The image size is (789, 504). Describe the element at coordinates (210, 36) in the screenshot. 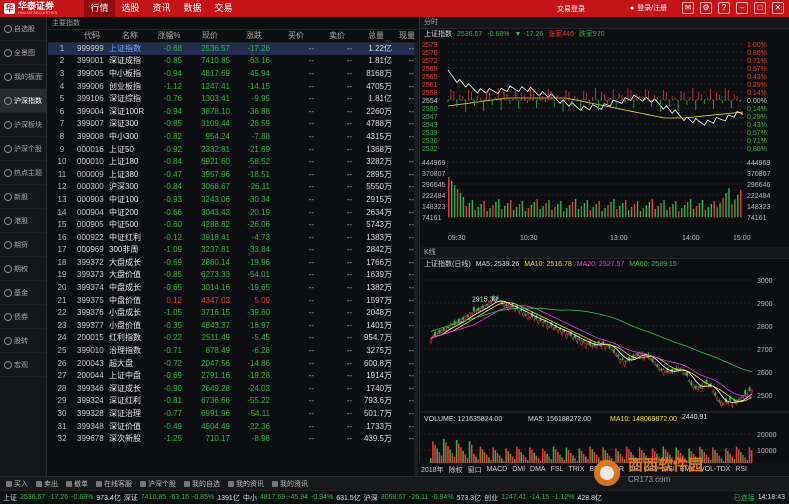

I see `column-header: 现价` at that location.